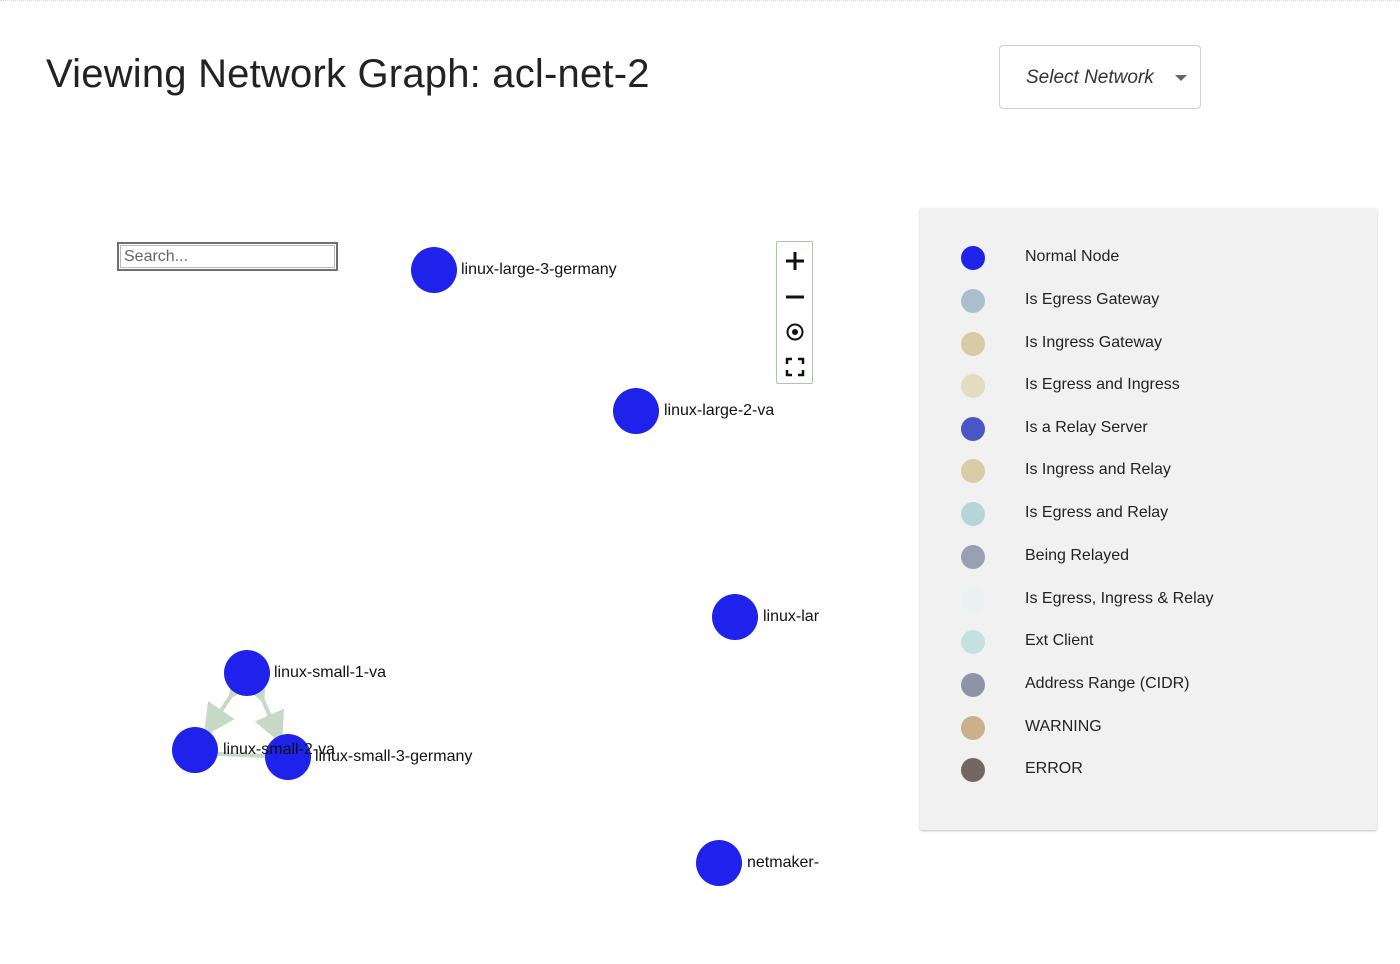 The image size is (1400, 964). Describe the element at coordinates (1148, 728) in the screenshot. I see `legend-item: WARNING` at that location.